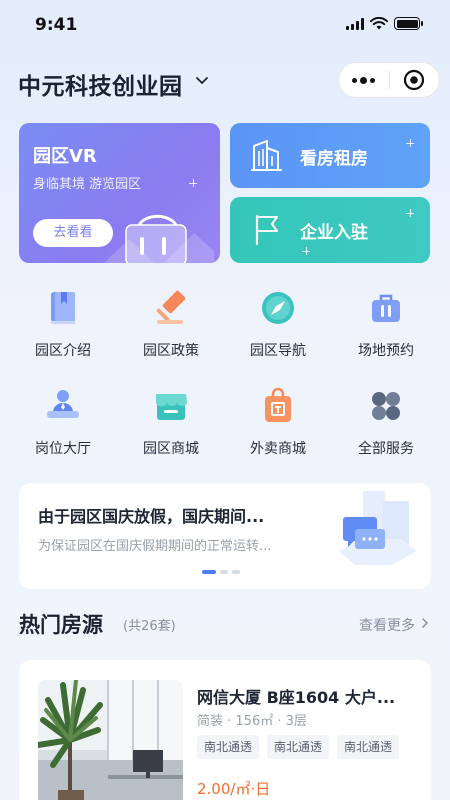 The height and width of the screenshot is (800, 450). Describe the element at coordinates (110, 740) in the screenshot. I see `listing-photo` at that location.